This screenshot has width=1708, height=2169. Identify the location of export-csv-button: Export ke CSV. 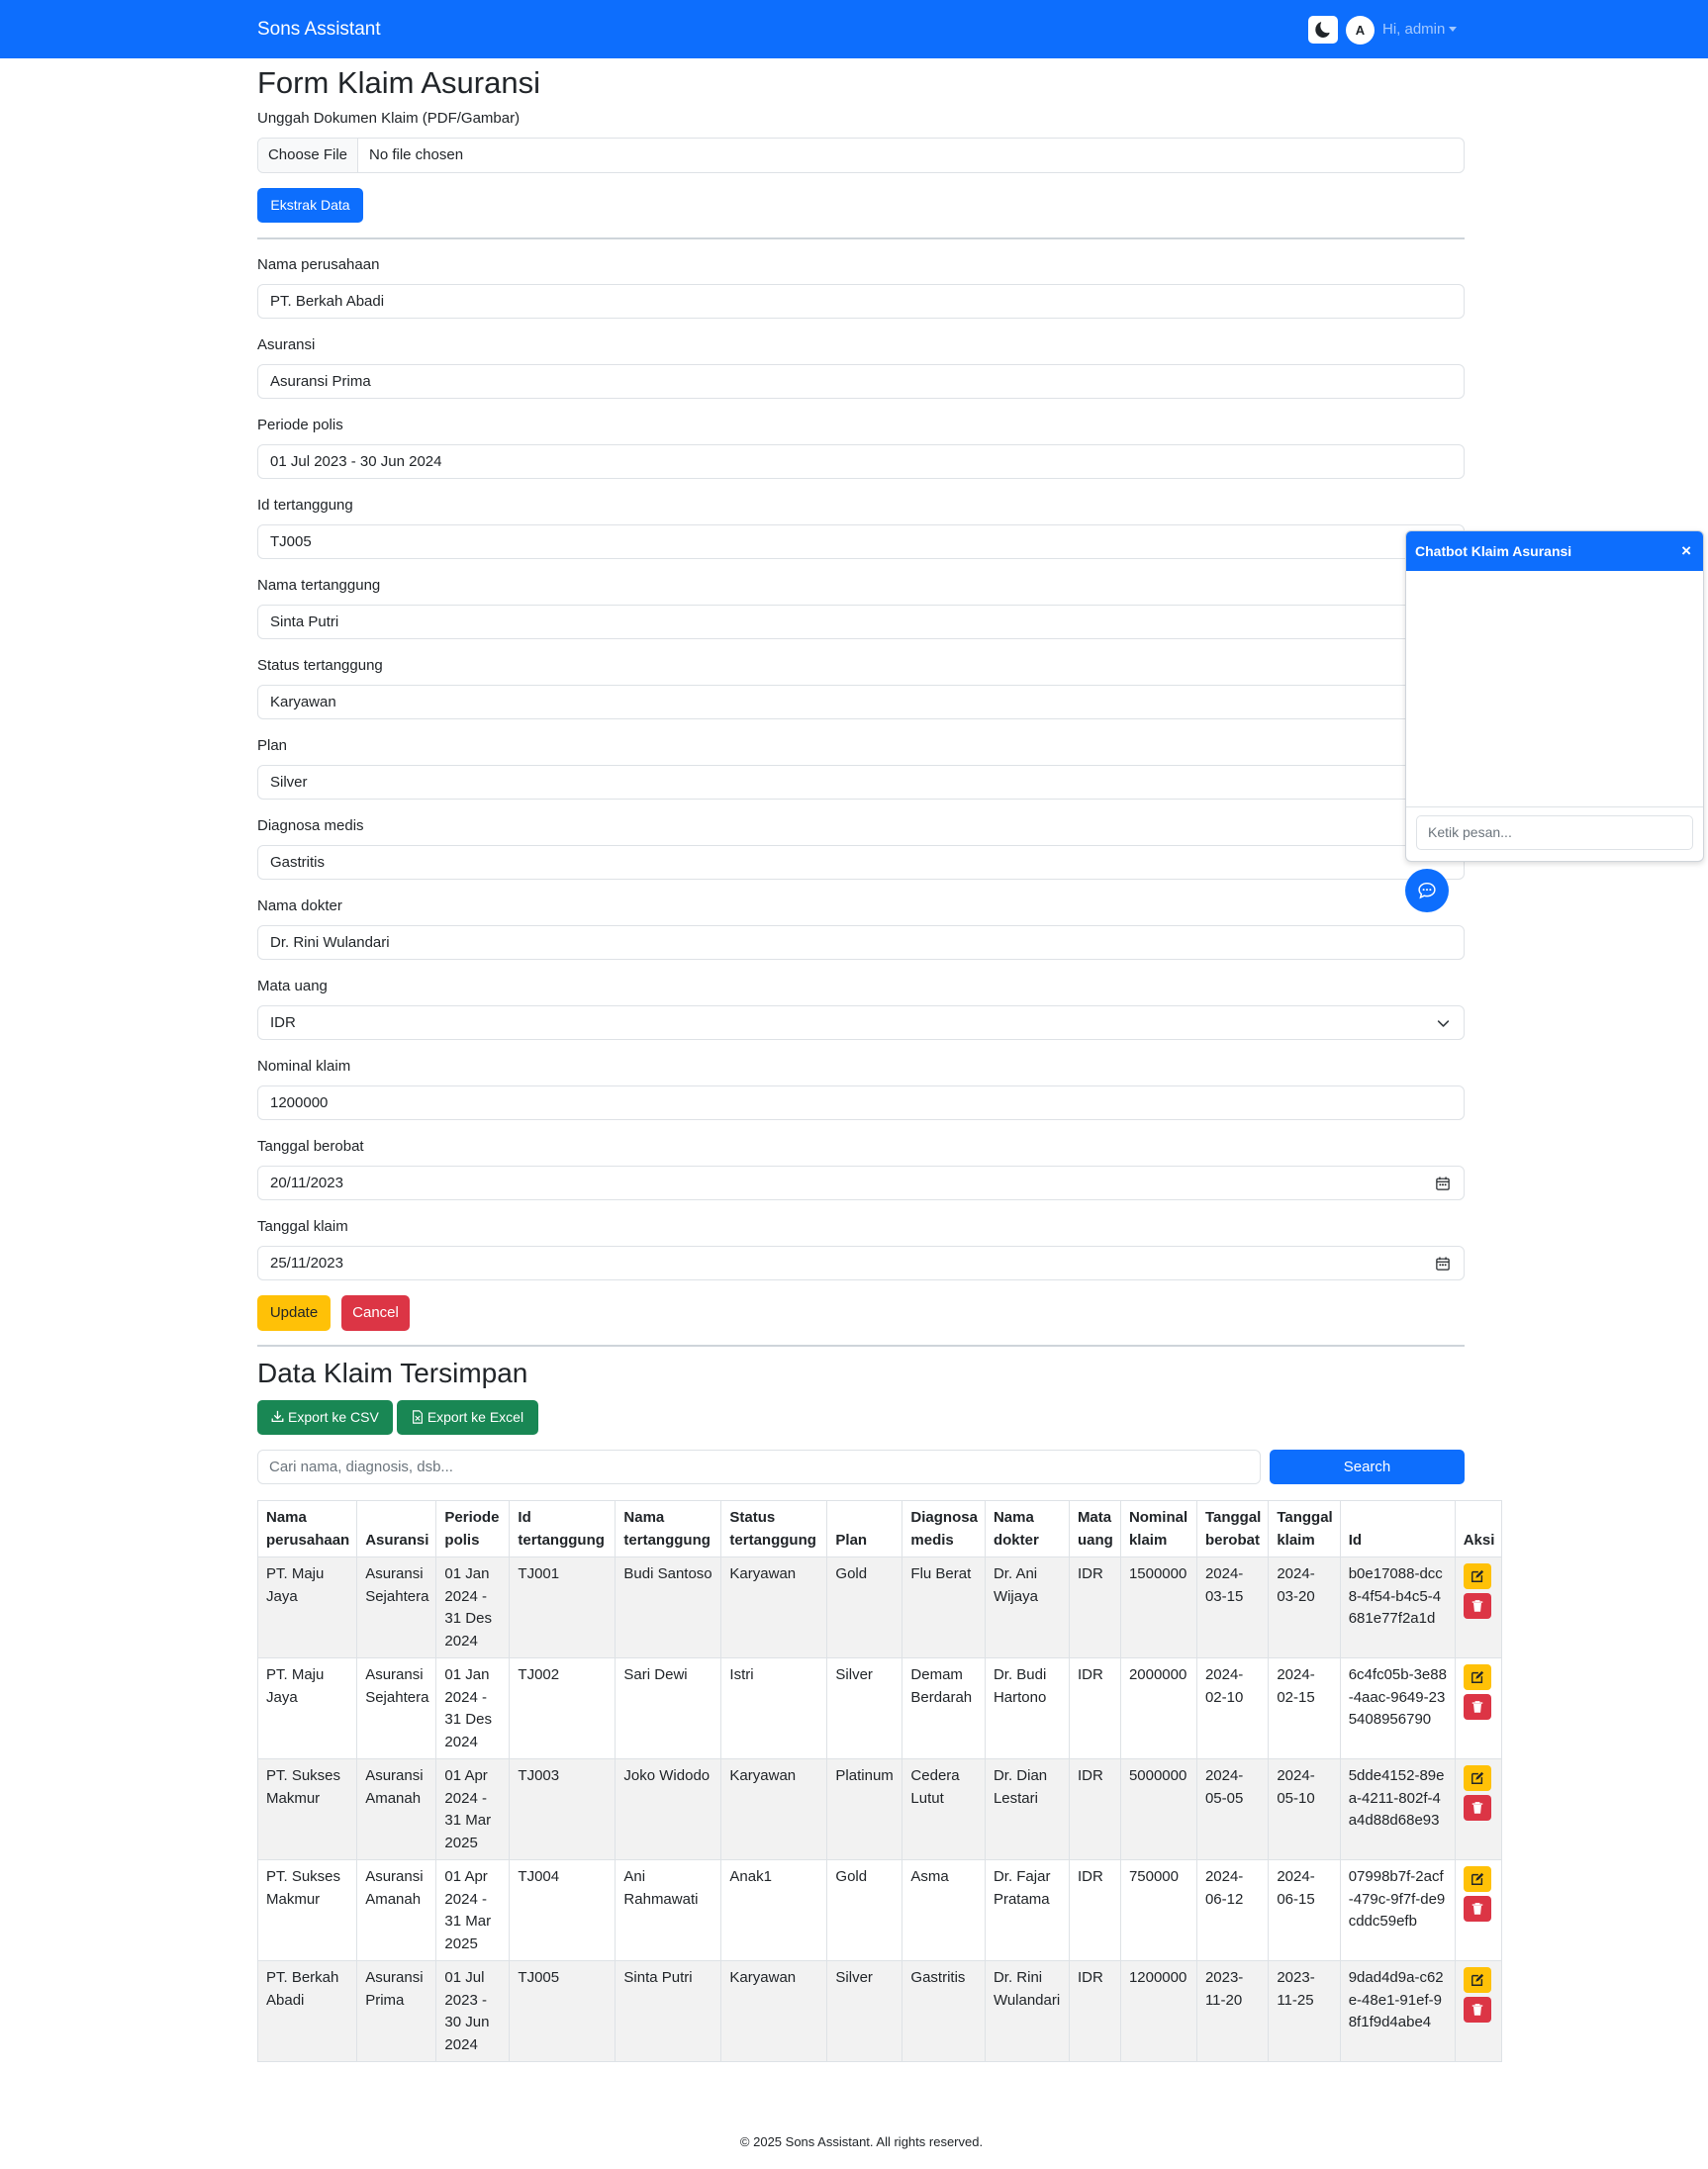
(325, 1417).